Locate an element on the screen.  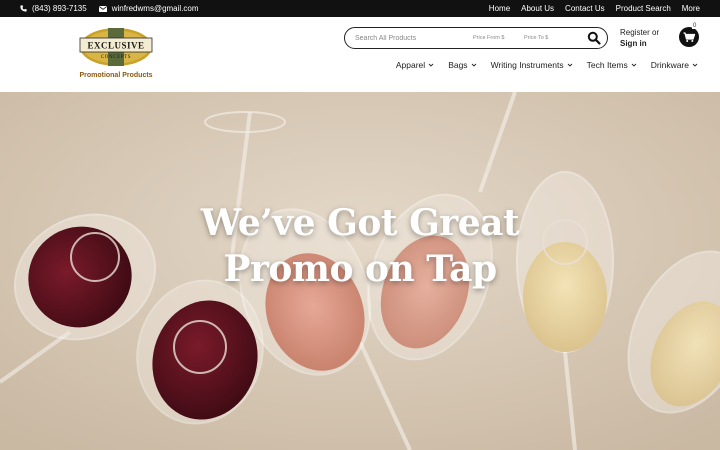
sign-in-link: Sign in is located at coordinates (639, 43).